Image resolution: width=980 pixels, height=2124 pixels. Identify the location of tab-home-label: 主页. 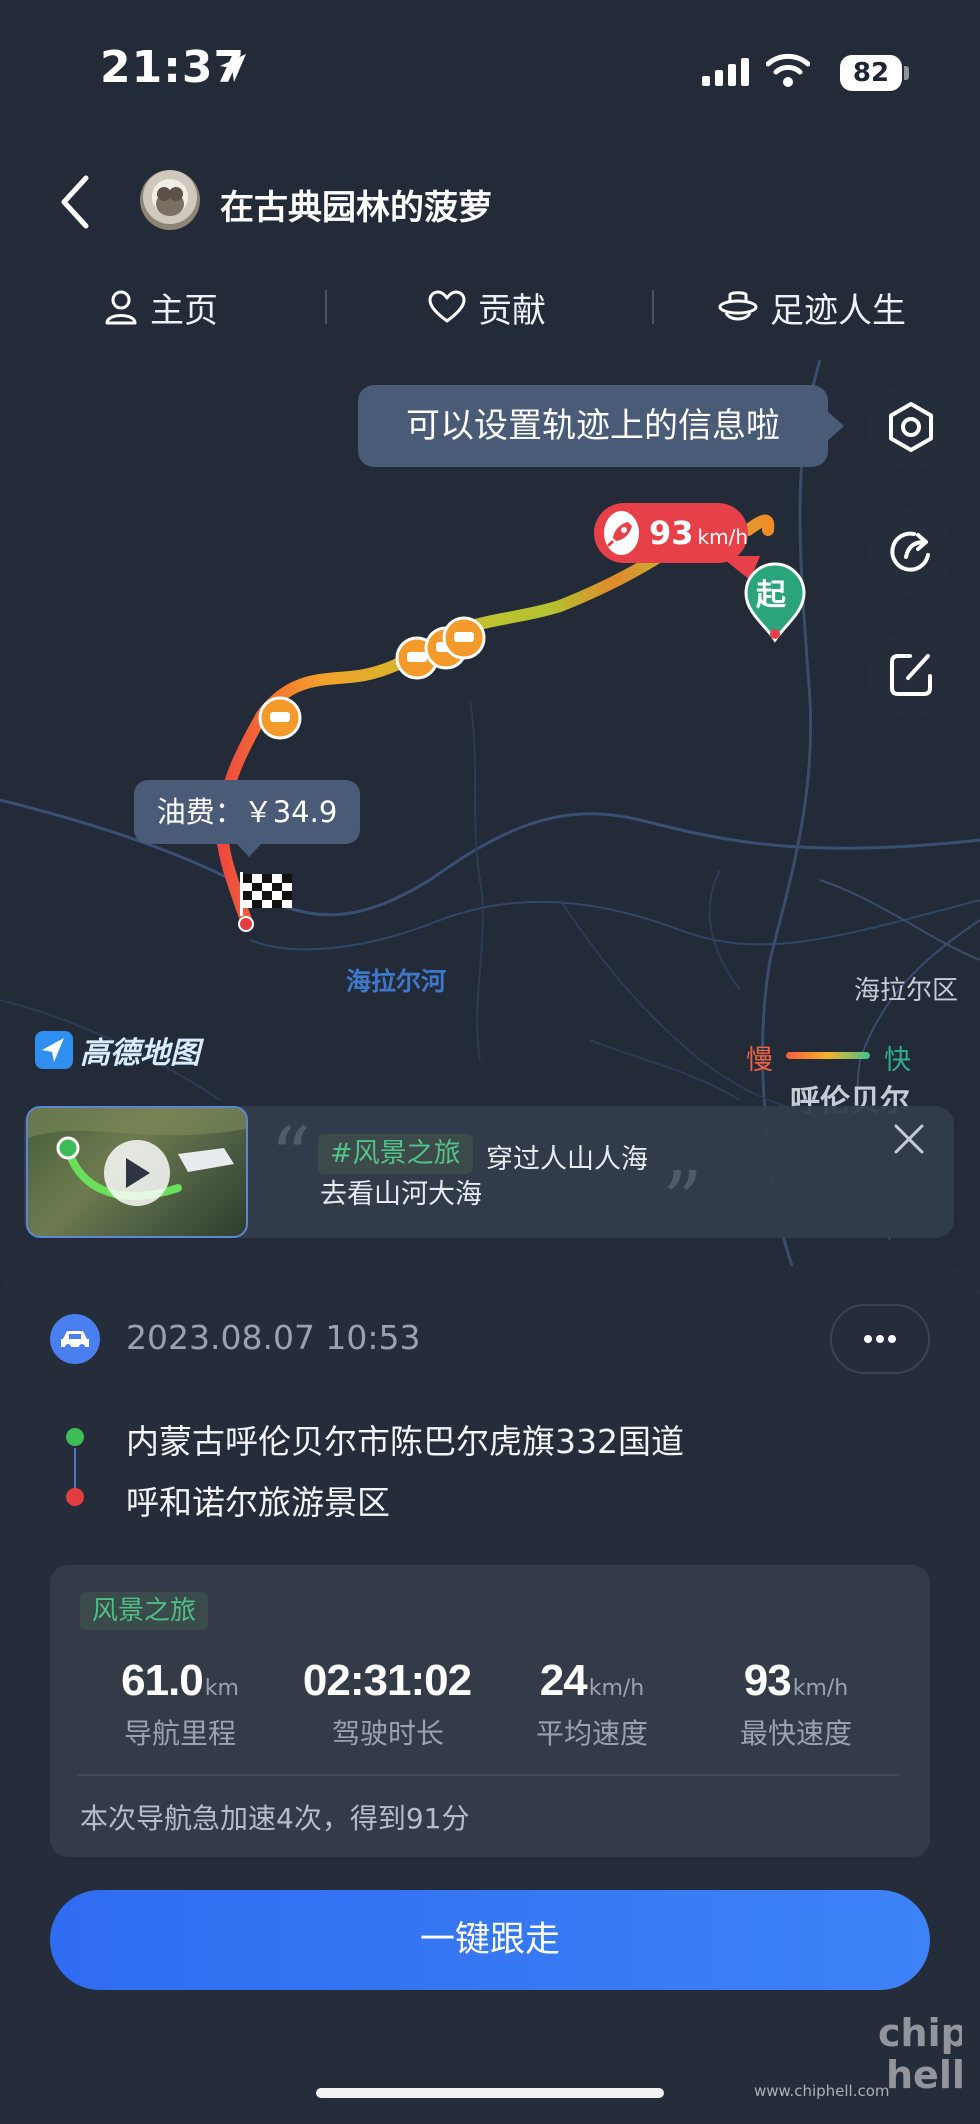
(184, 310).